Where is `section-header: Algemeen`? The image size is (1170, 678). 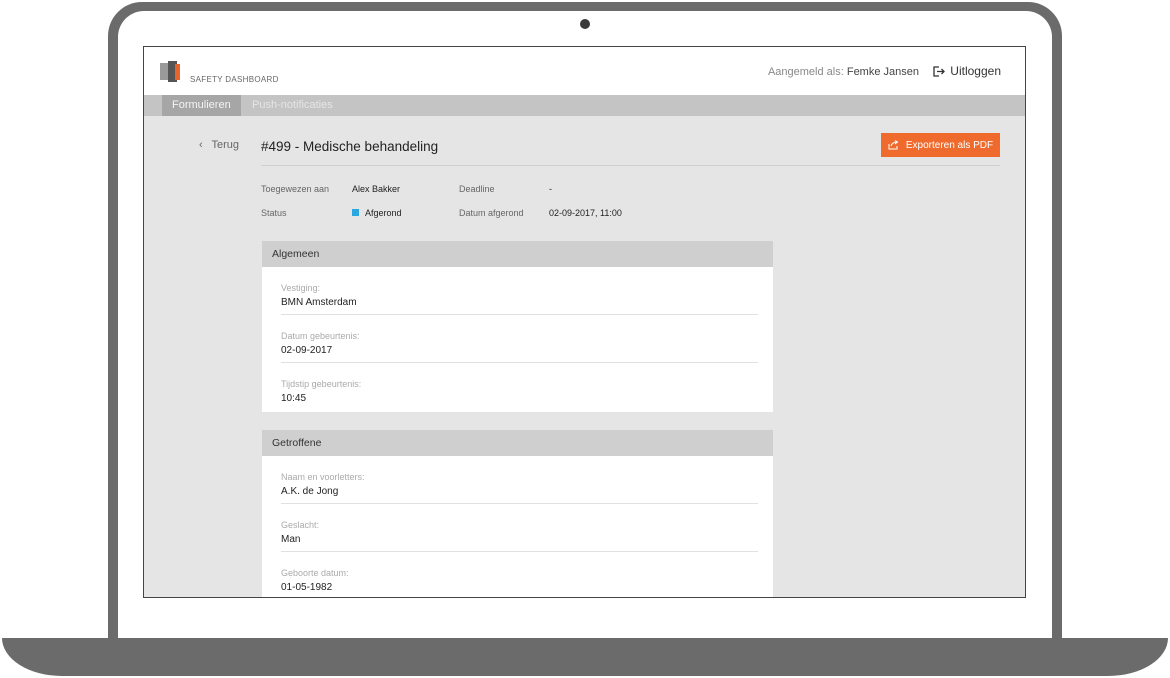 section-header: Algemeen is located at coordinates (517, 254).